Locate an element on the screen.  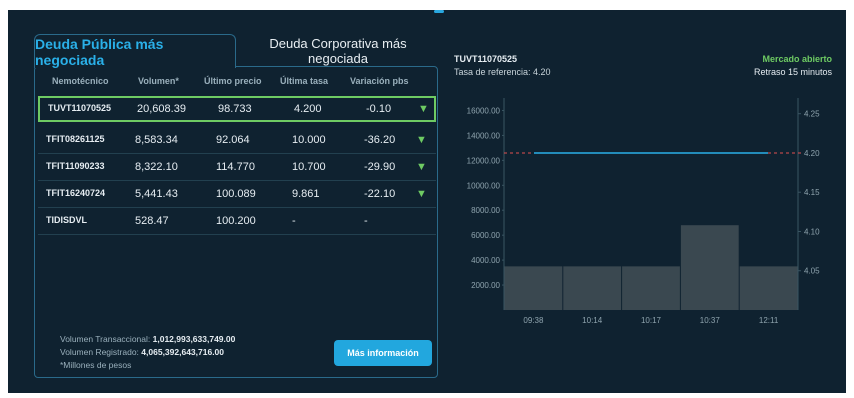
row-price: 114.770 is located at coordinates (235, 167).